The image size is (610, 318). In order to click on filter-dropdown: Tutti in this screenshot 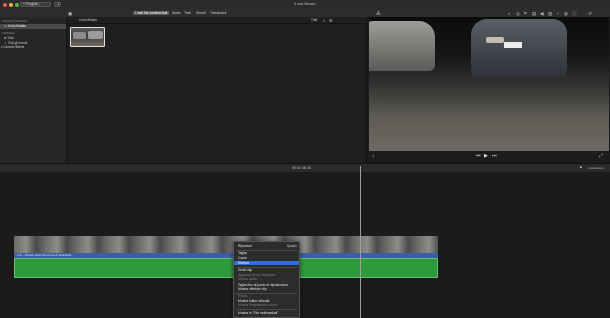, I will do `click(314, 20)`.